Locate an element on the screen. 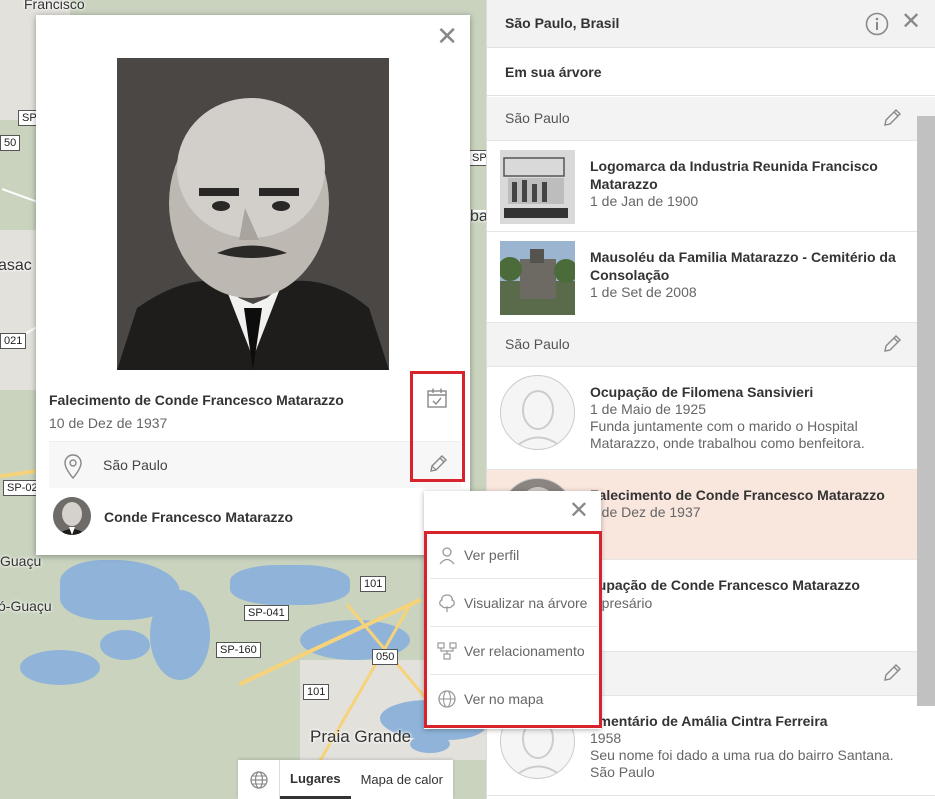 This screenshot has height=799, width=935. item-date: mpresário is located at coordinates (621, 603).